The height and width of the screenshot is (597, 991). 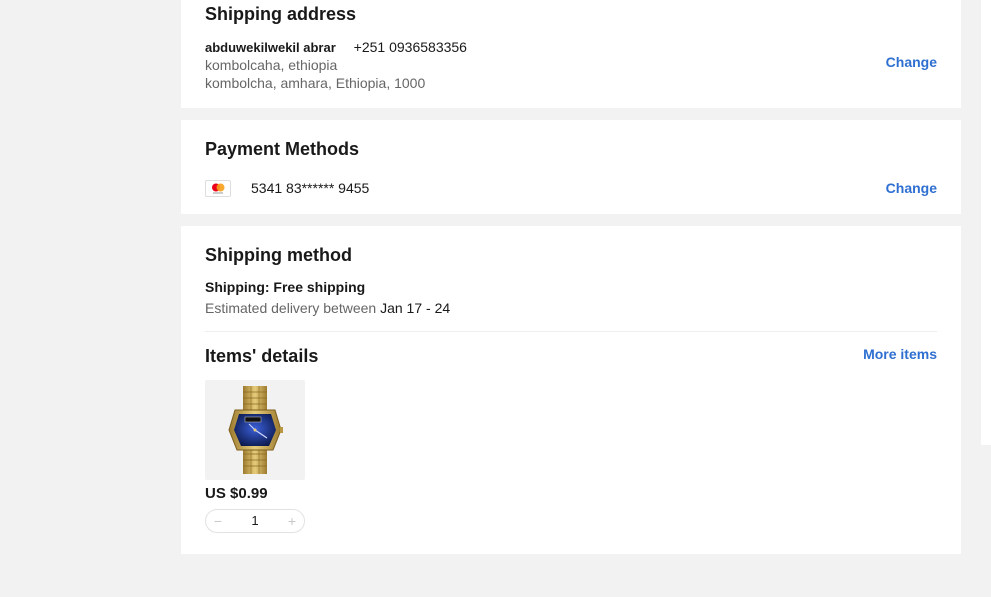 I want to click on recipient-name: abduwekilwekil abrar, so click(x=270, y=47).